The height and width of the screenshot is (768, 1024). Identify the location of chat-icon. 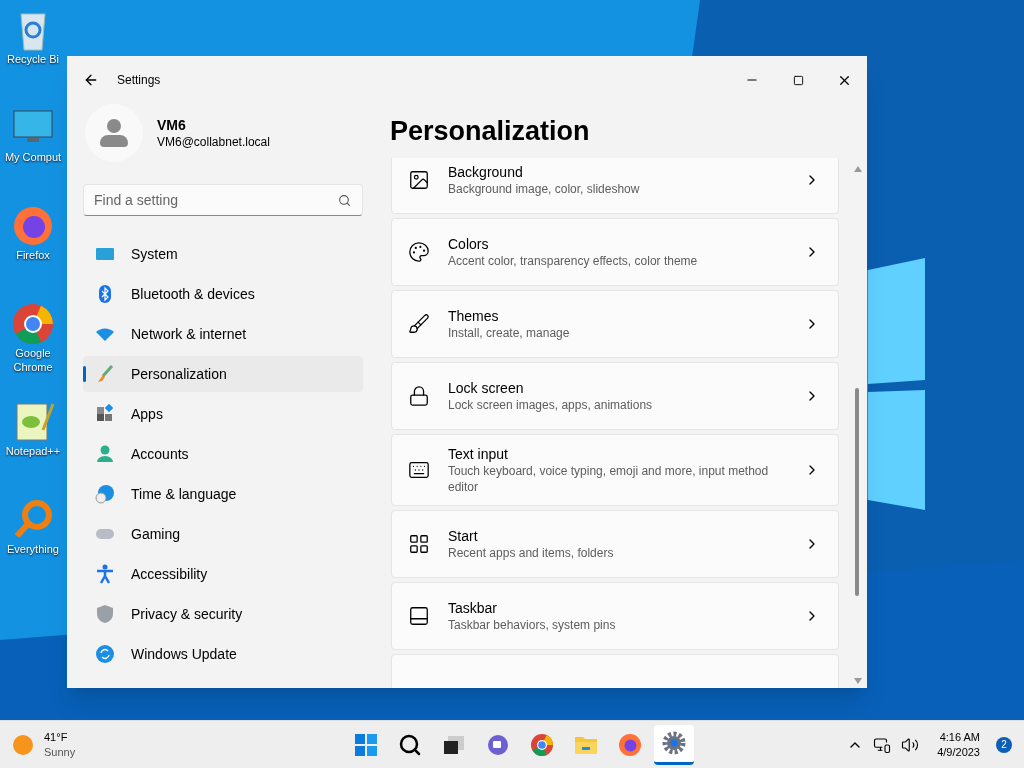
(498, 744).